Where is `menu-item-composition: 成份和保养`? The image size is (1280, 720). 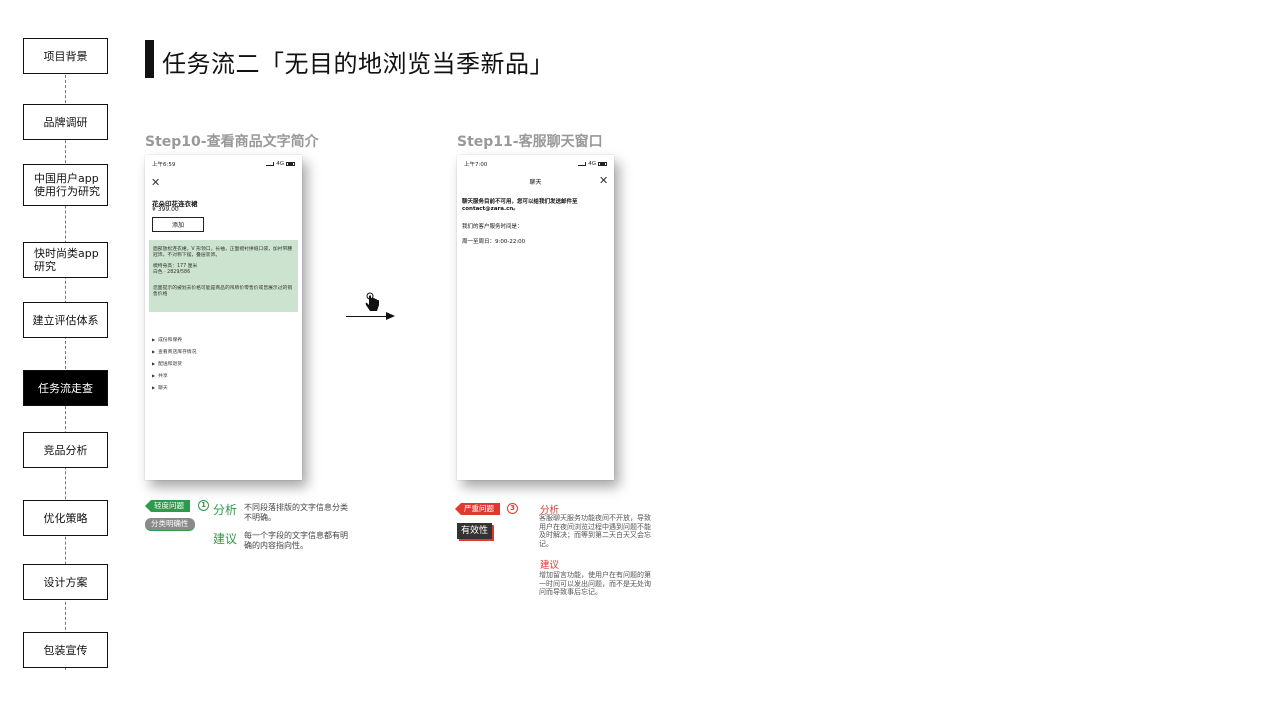
menu-item-composition: 成份和保养 is located at coordinates (174, 342).